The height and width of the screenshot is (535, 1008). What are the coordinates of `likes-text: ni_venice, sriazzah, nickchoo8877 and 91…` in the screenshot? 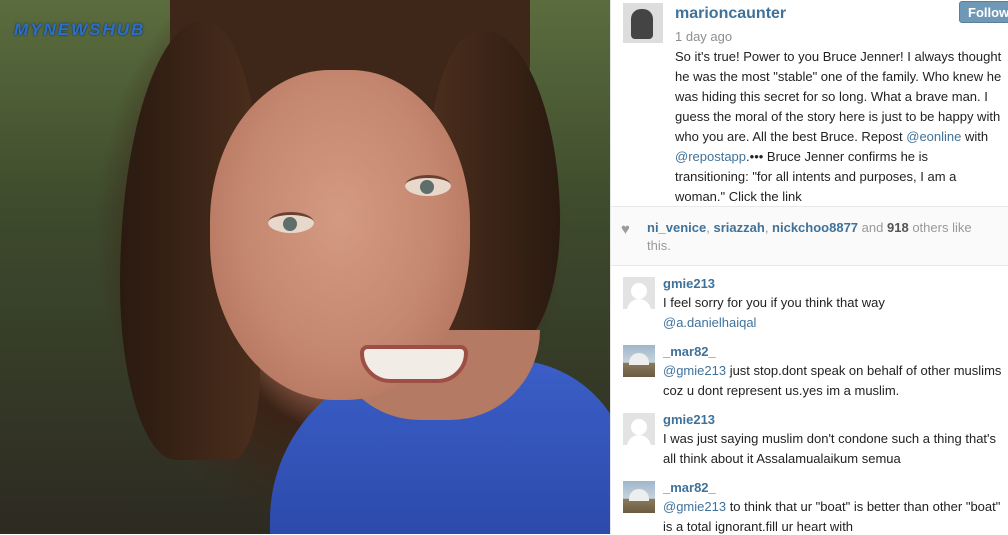 It's located at (809, 236).